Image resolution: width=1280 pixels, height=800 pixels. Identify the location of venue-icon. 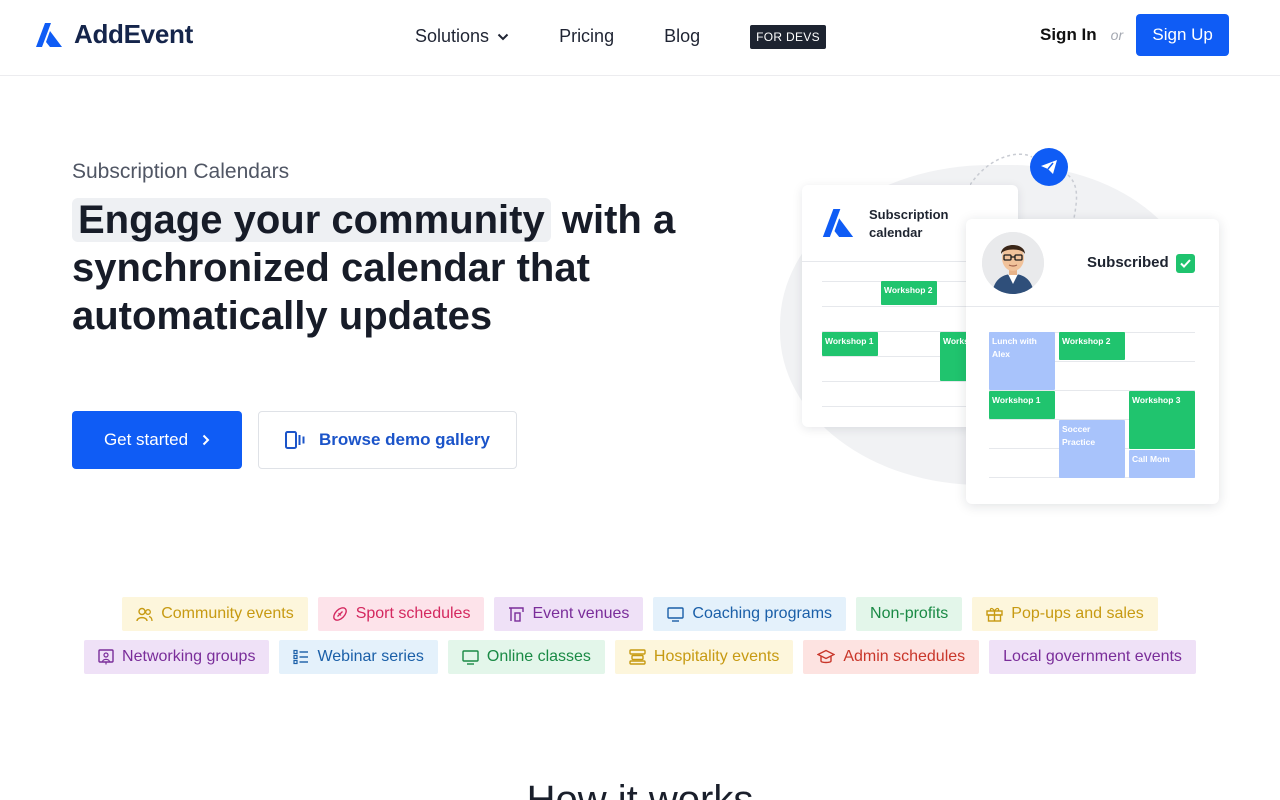
(517, 614).